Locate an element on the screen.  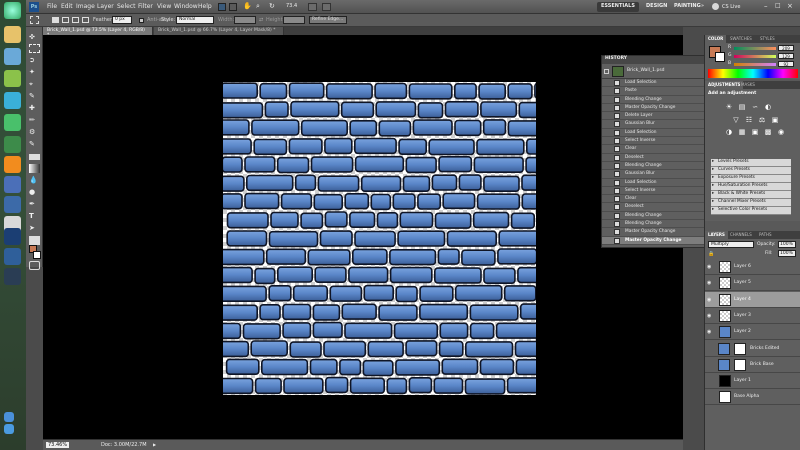
cs-live-icon is located at coordinates (715, 6).